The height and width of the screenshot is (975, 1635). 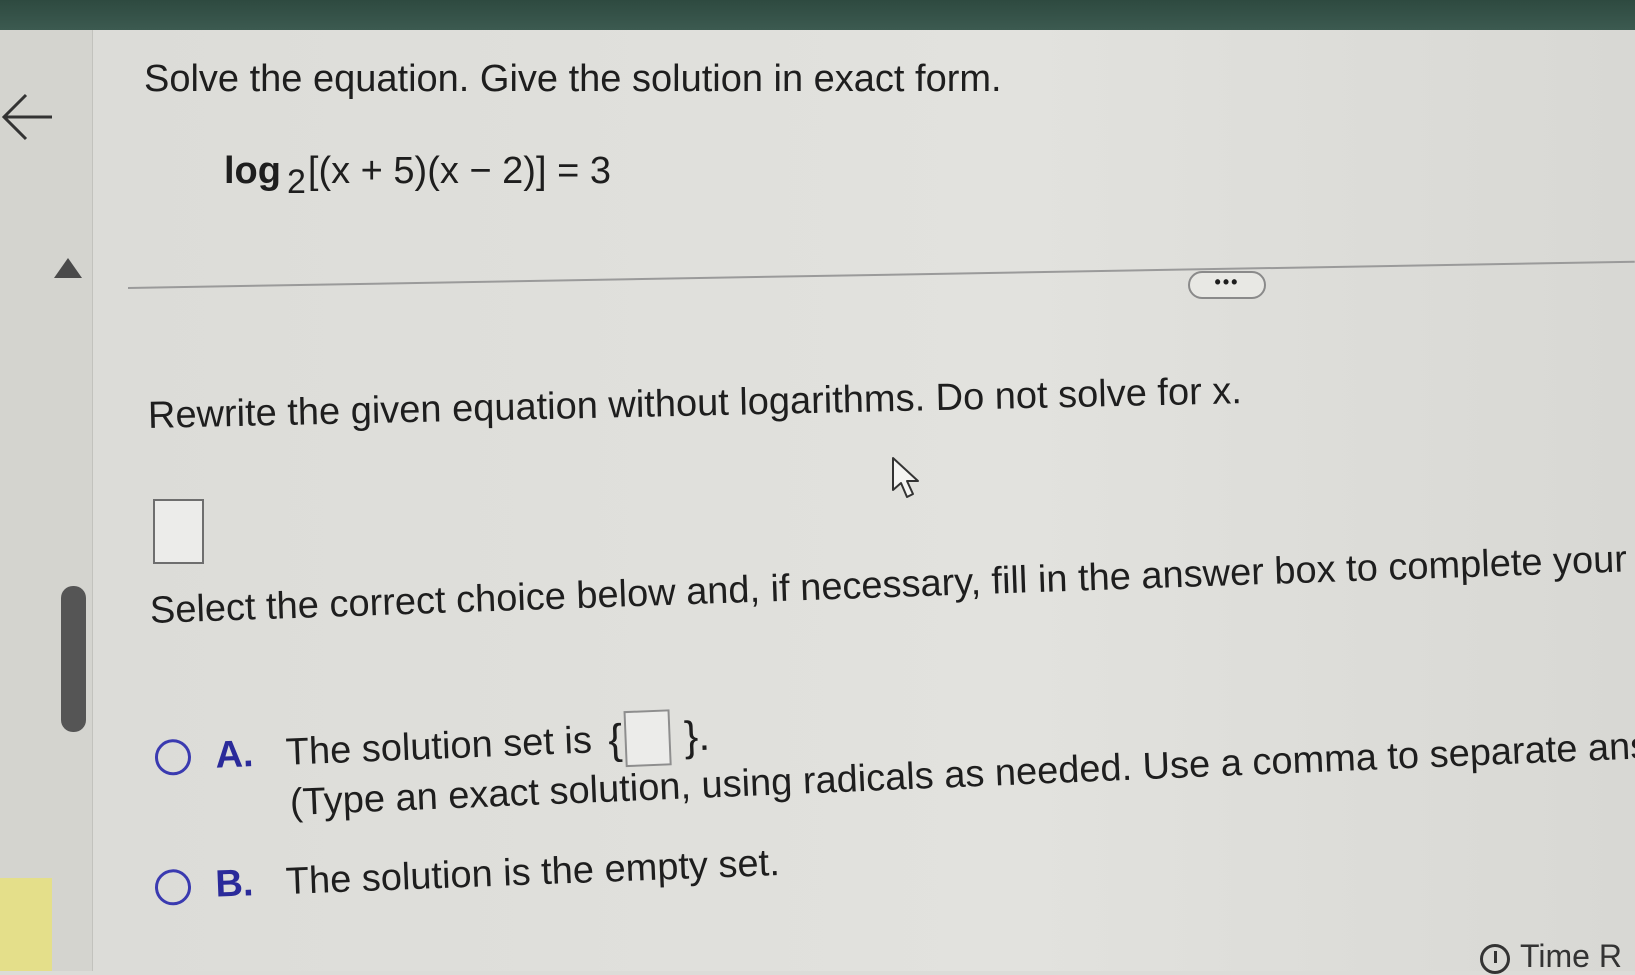 I want to click on time-remaining-label: Time R, so click(x=1571, y=956).